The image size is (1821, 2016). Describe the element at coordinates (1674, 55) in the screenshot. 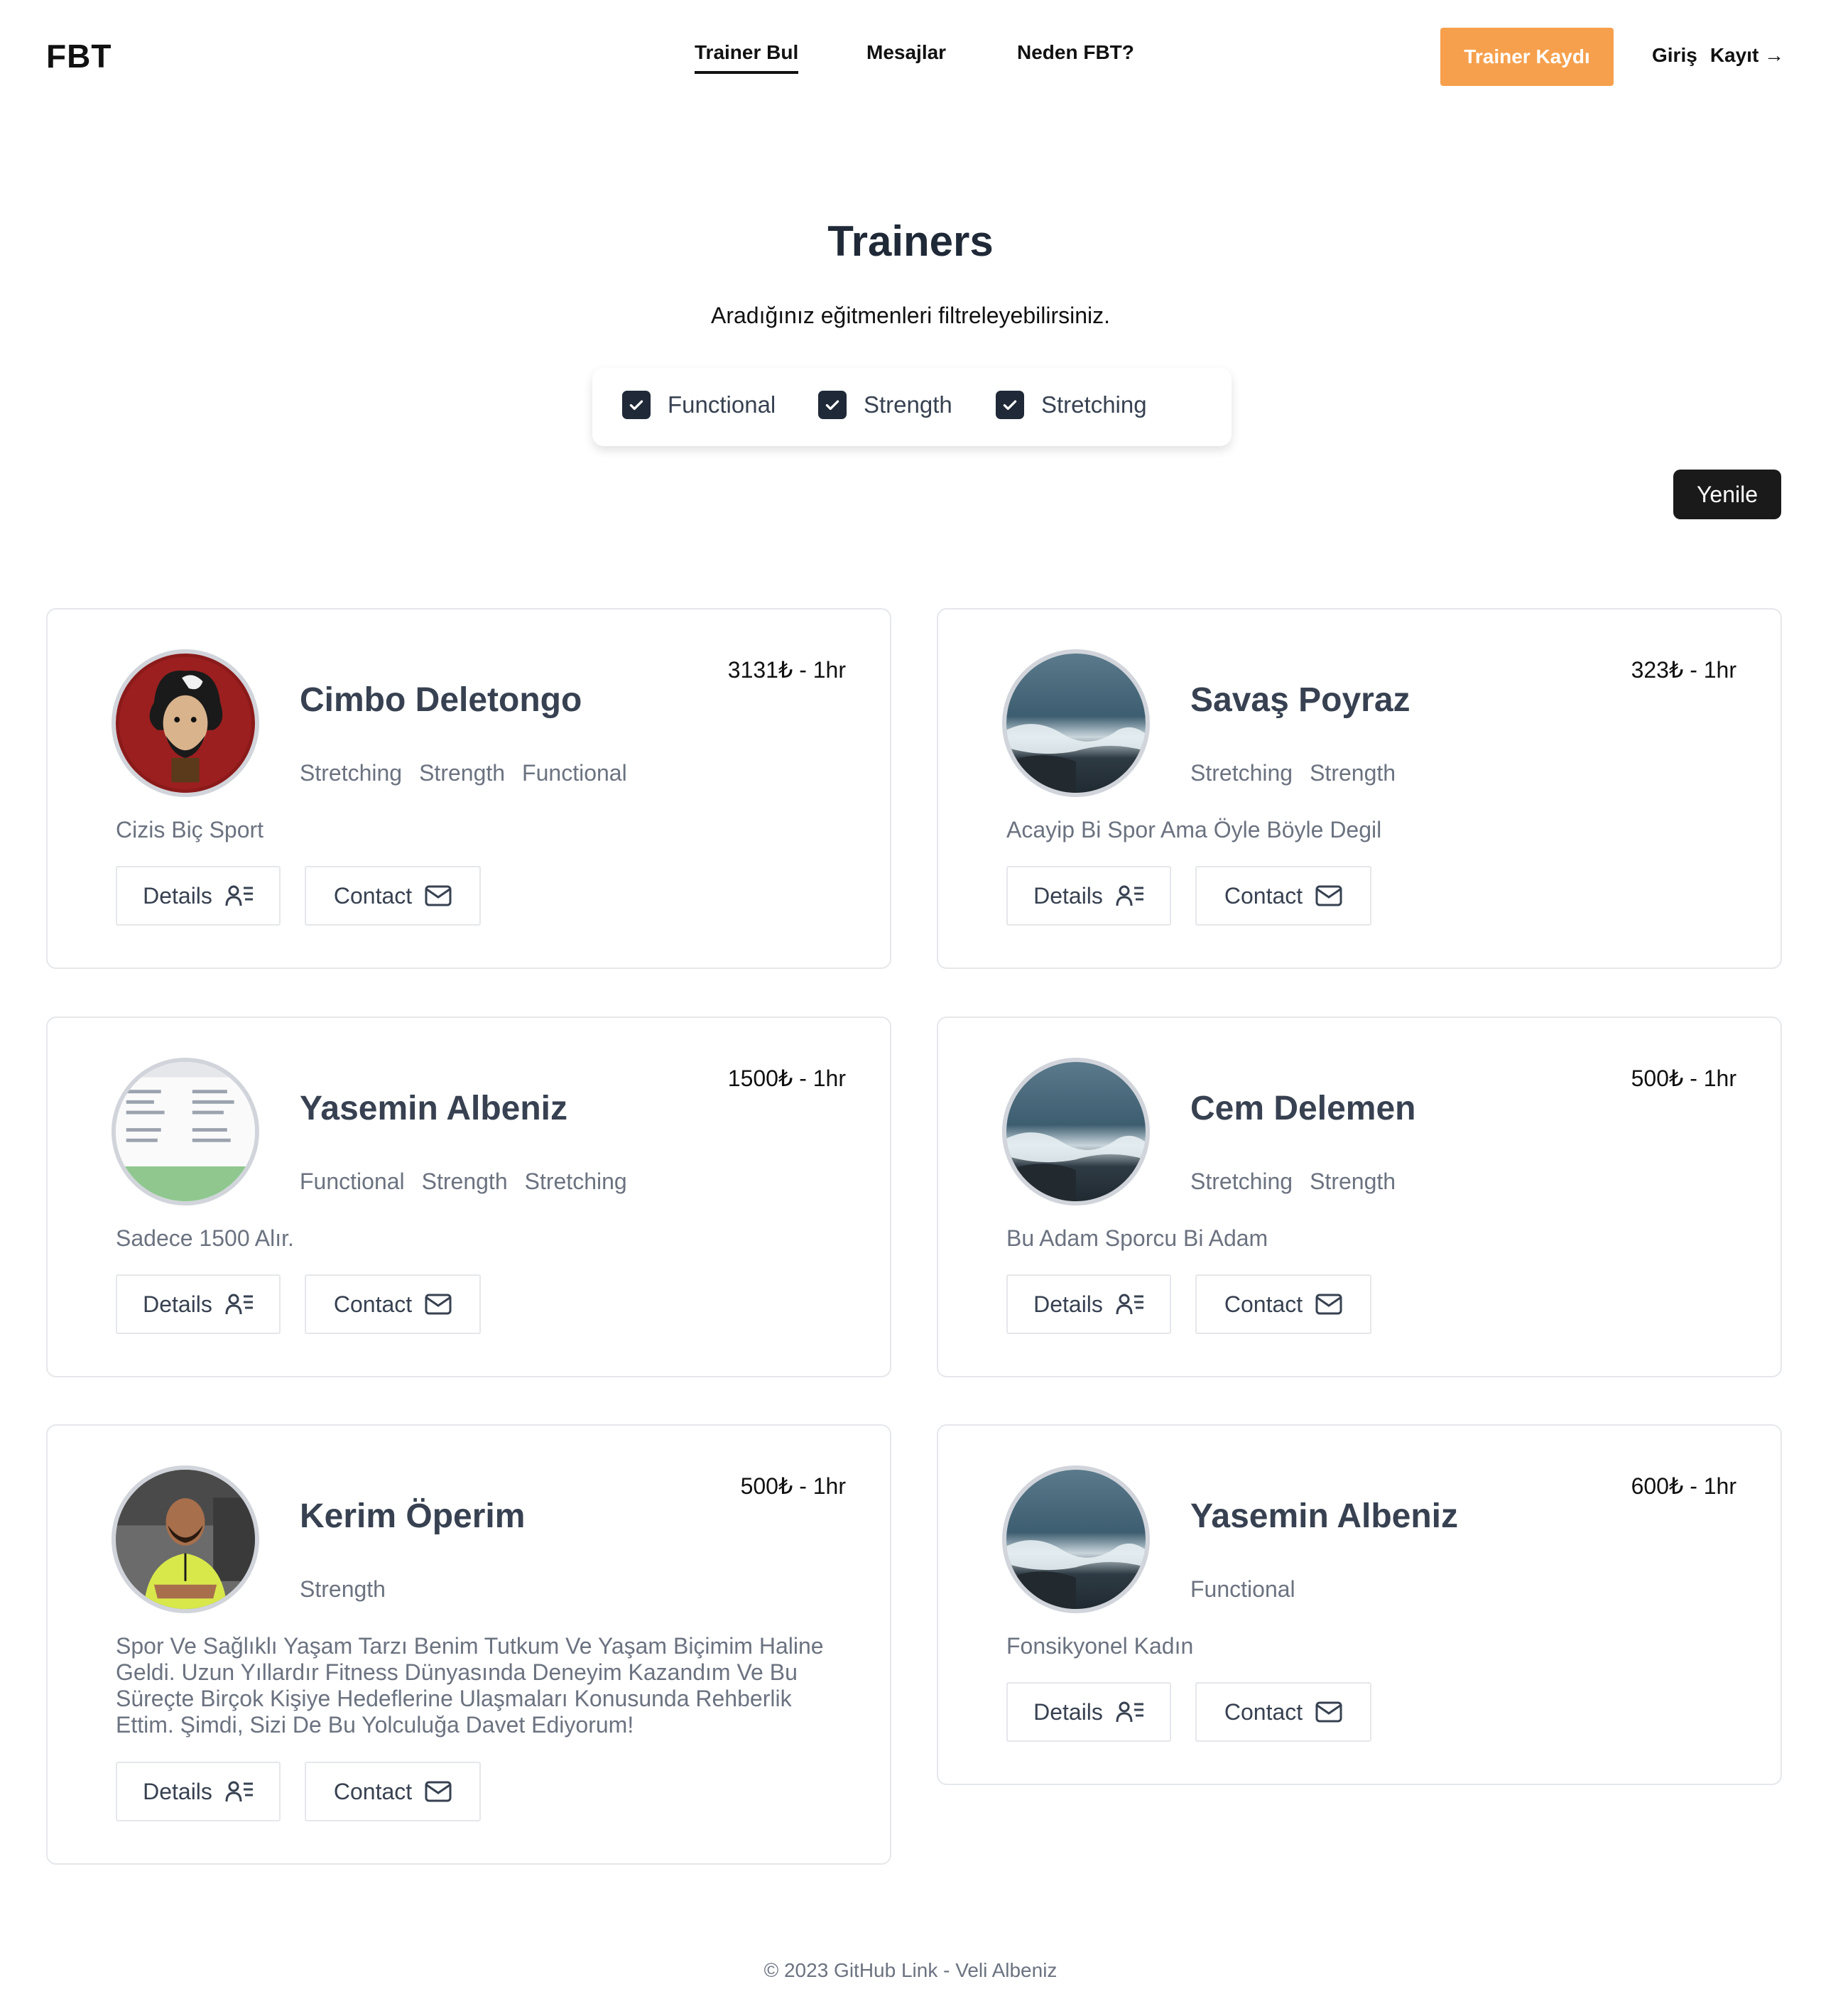

I see `login-link: Giriş` at that location.